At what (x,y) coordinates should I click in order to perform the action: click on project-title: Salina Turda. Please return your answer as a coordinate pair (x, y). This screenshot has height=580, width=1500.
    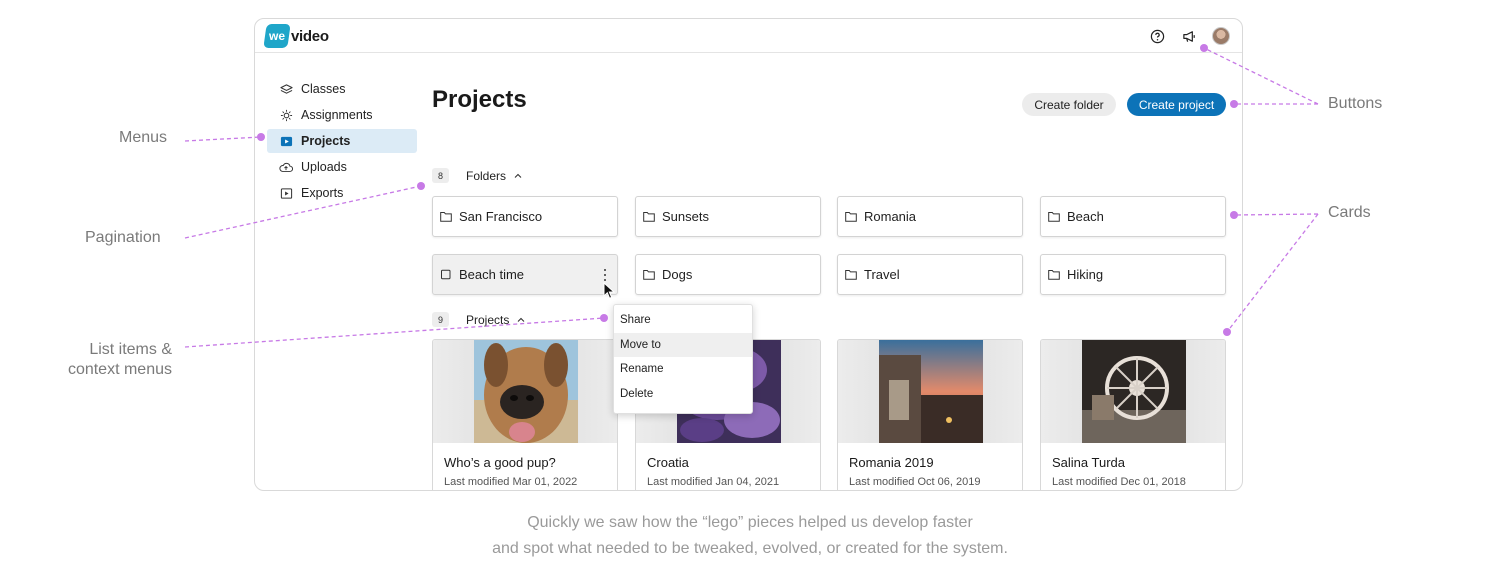
    Looking at the image, I should click on (1088, 462).